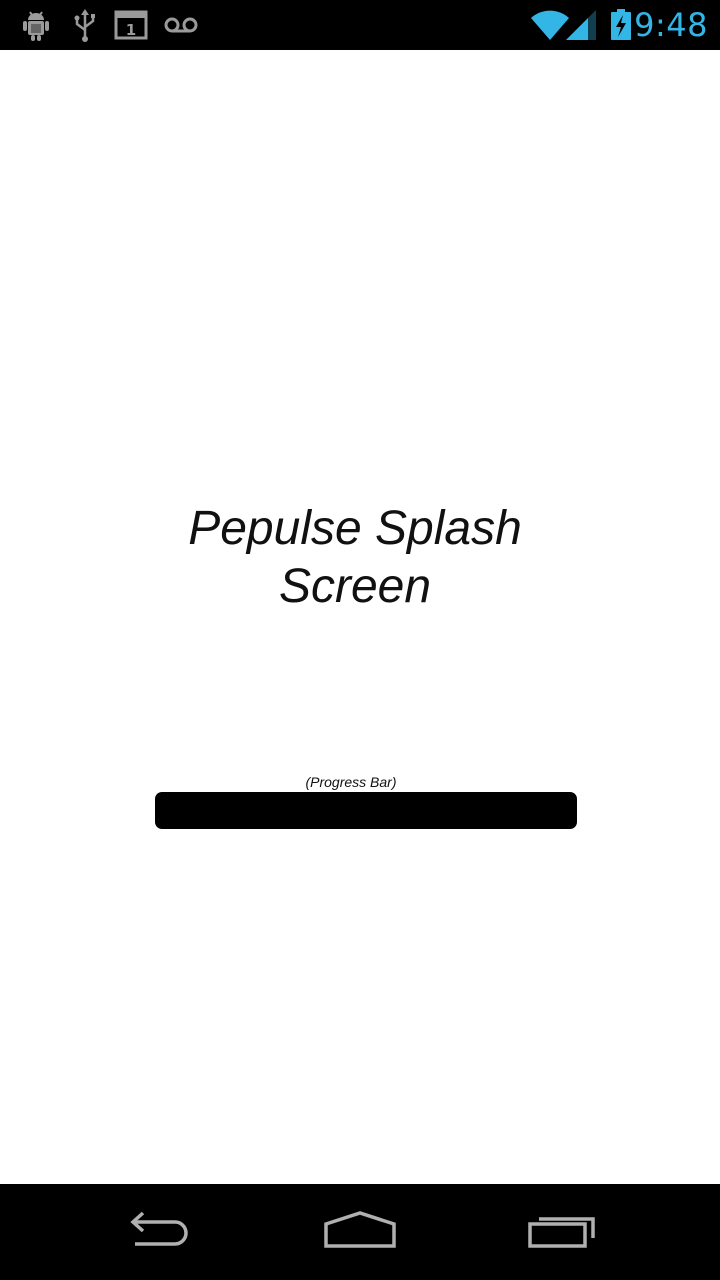  Describe the element at coordinates (131, 30) in the screenshot. I see `calendar-day: 1` at that location.